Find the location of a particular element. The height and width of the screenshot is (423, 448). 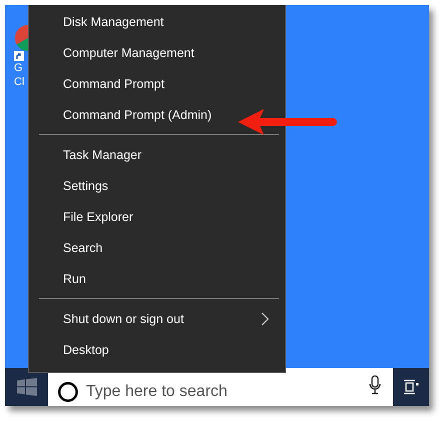

menu-item: Run is located at coordinates (74, 278).